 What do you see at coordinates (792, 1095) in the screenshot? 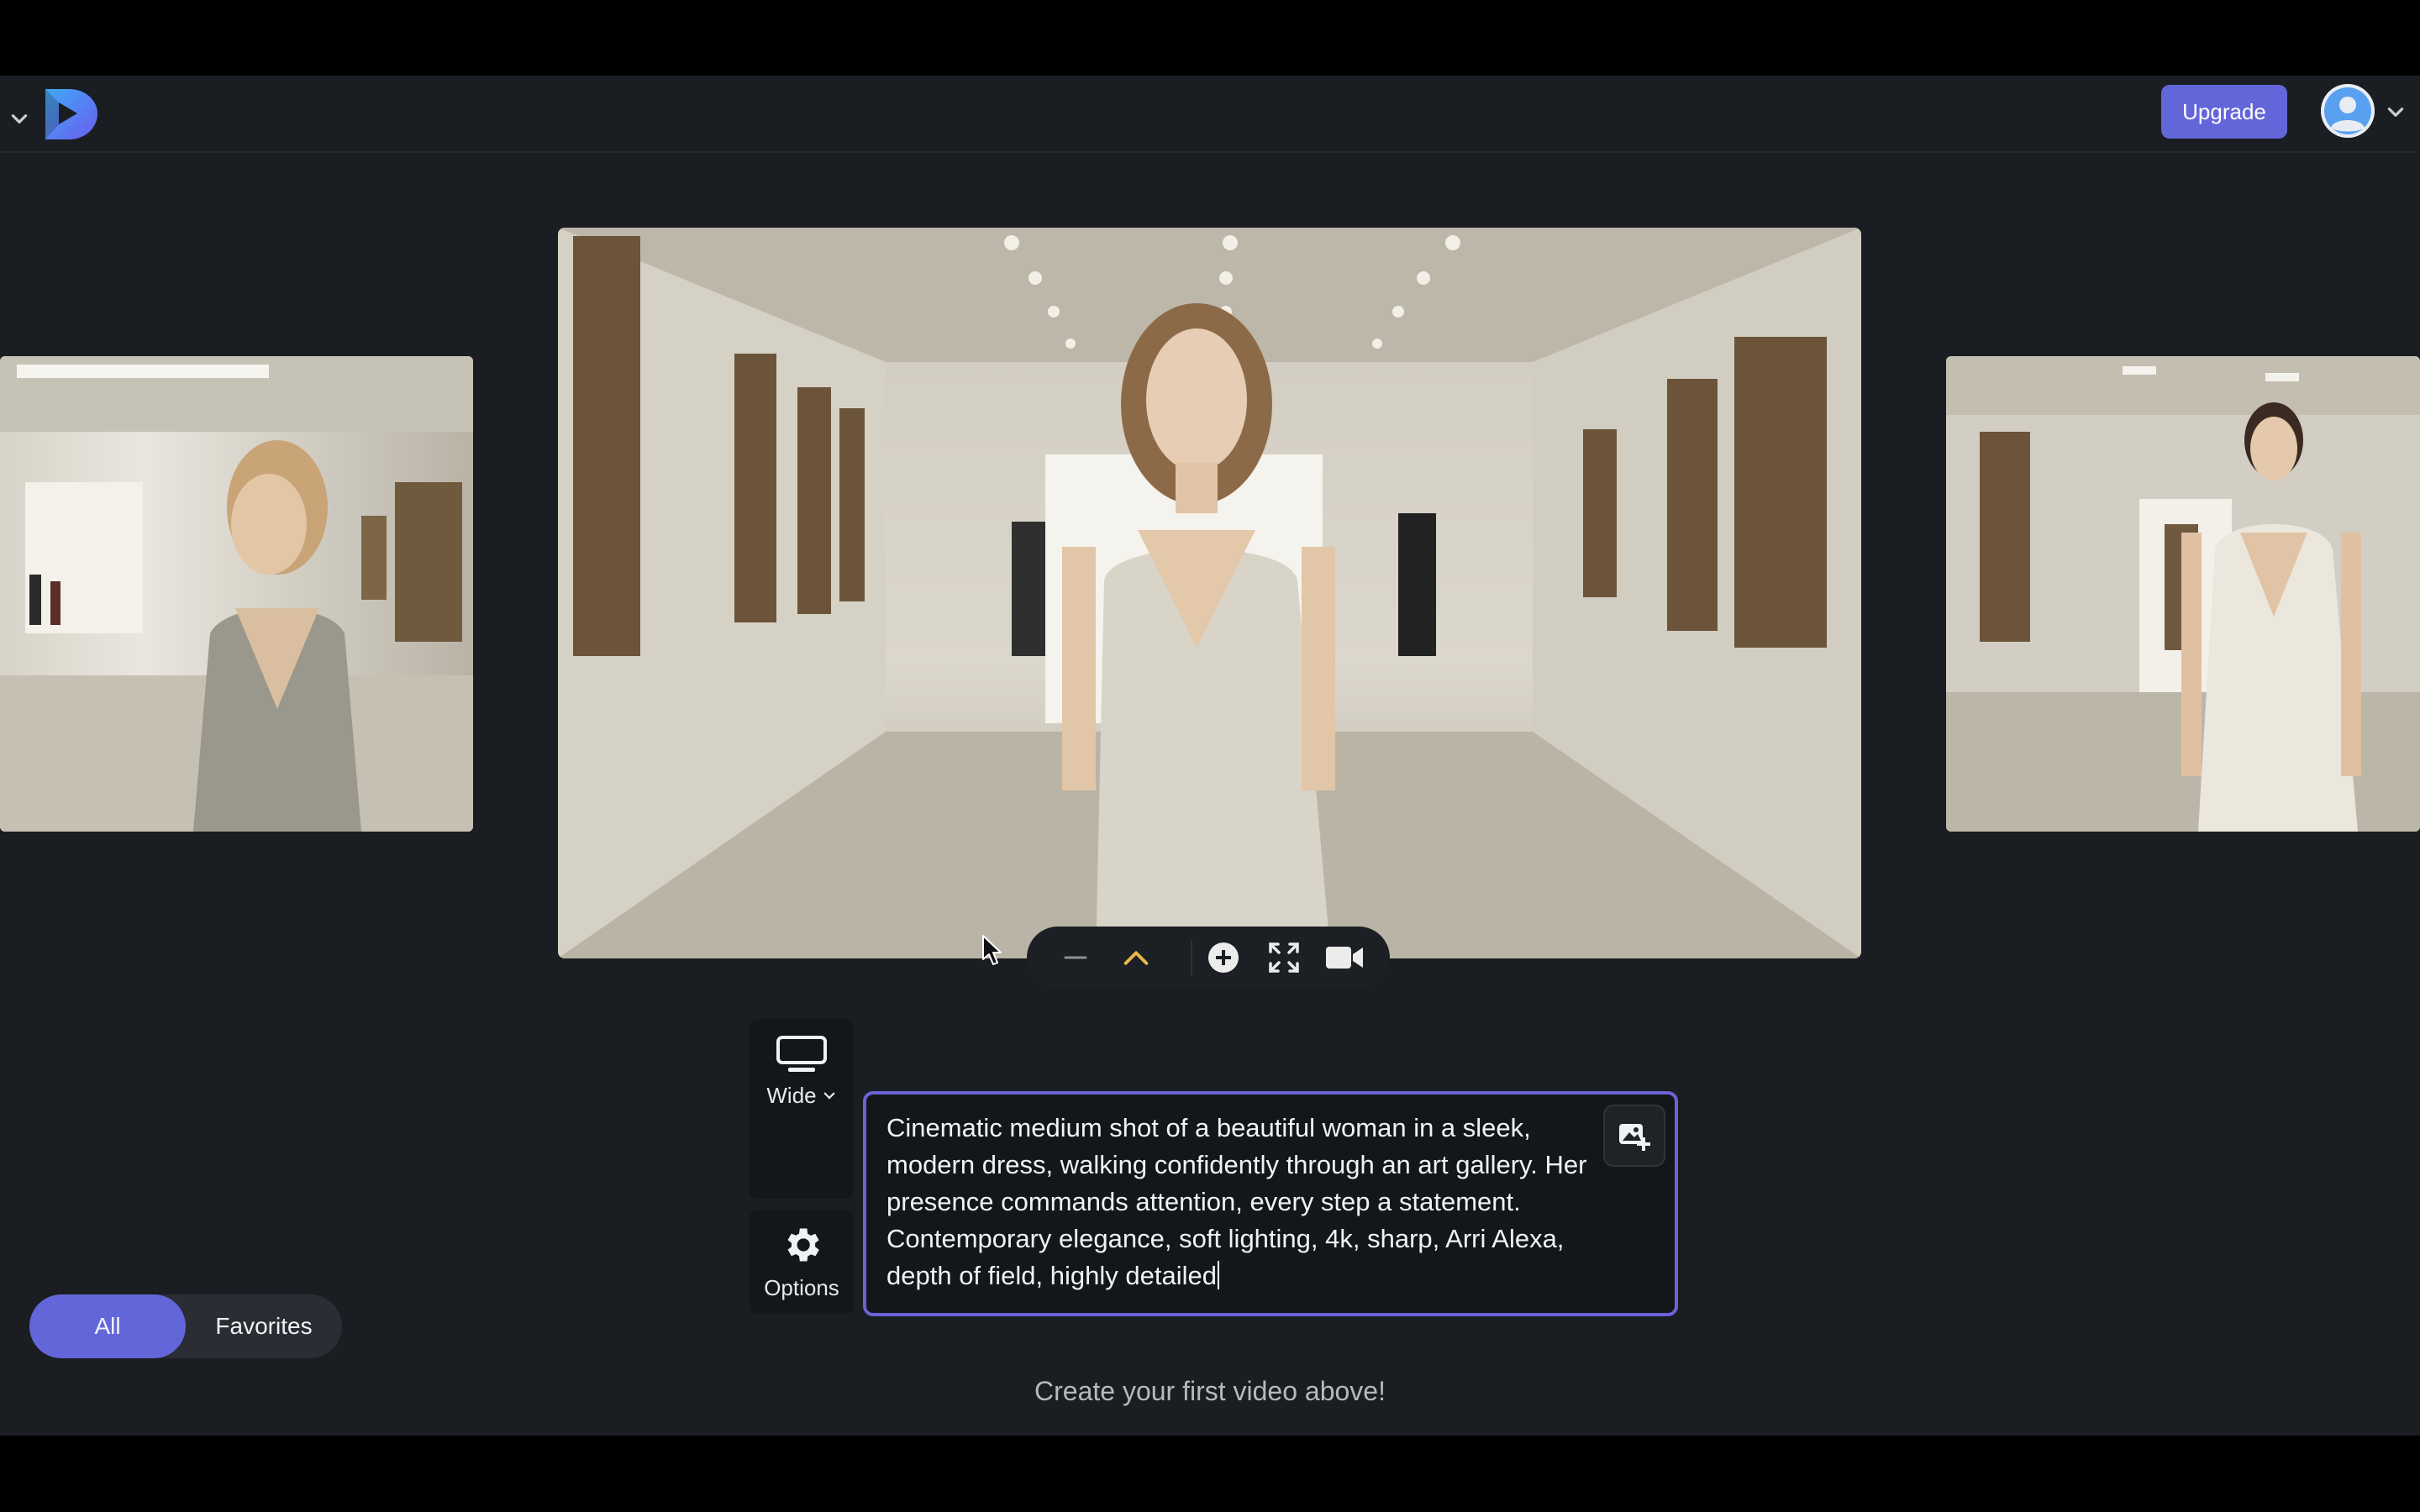
I see `aspect-ratio-label: Wide` at bounding box center [792, 1095].